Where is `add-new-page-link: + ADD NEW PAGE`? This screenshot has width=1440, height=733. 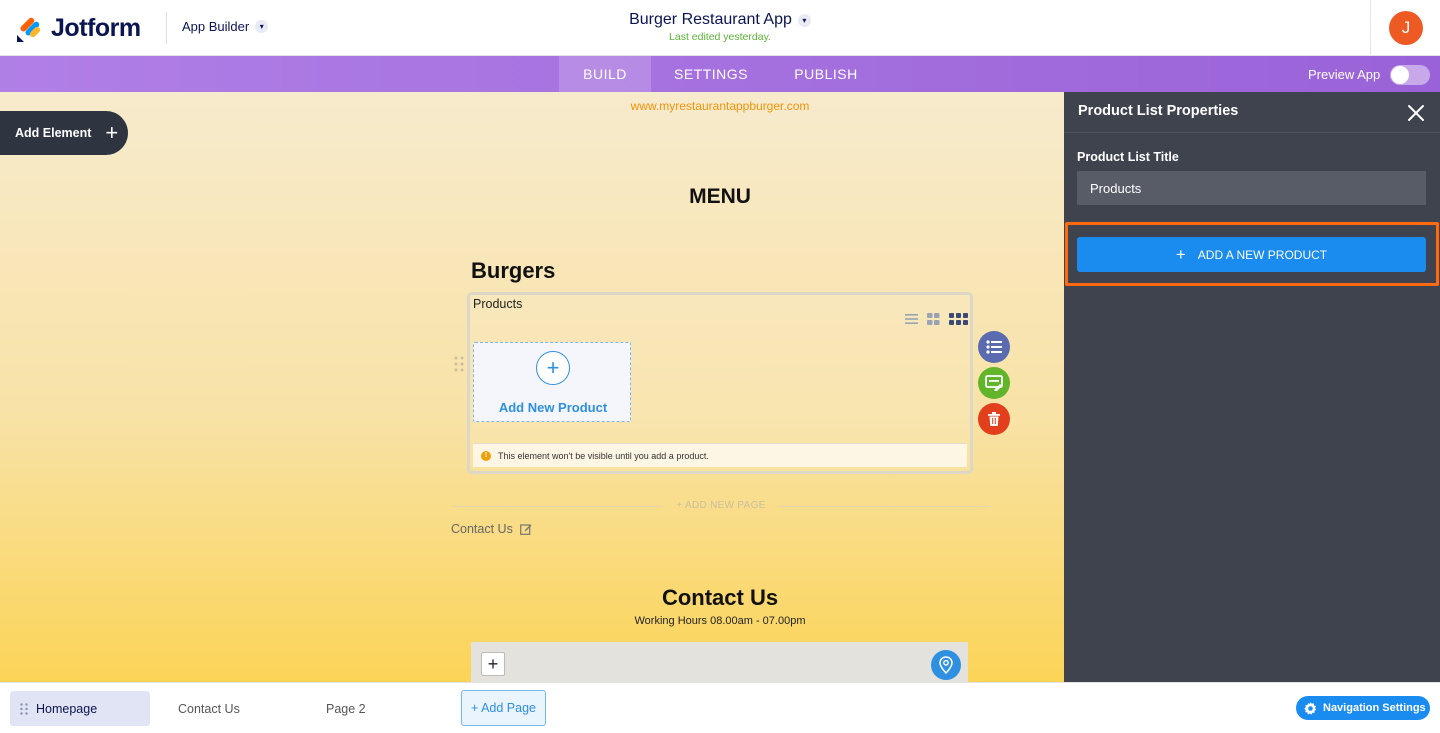 add-new-page-link: + ADD NEW PAGE is located at coordinates (721, 505).